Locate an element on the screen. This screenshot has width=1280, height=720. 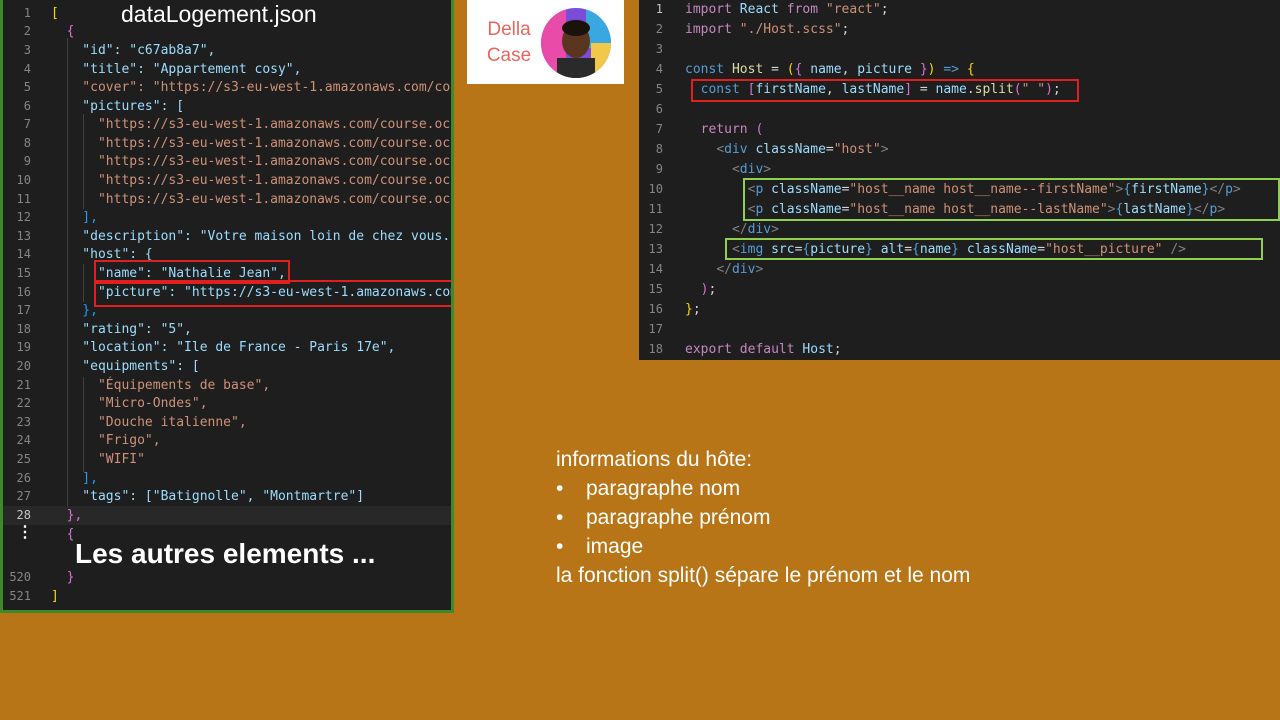
code-line: 25 "WIFI" is located at coordinates (80, 459).